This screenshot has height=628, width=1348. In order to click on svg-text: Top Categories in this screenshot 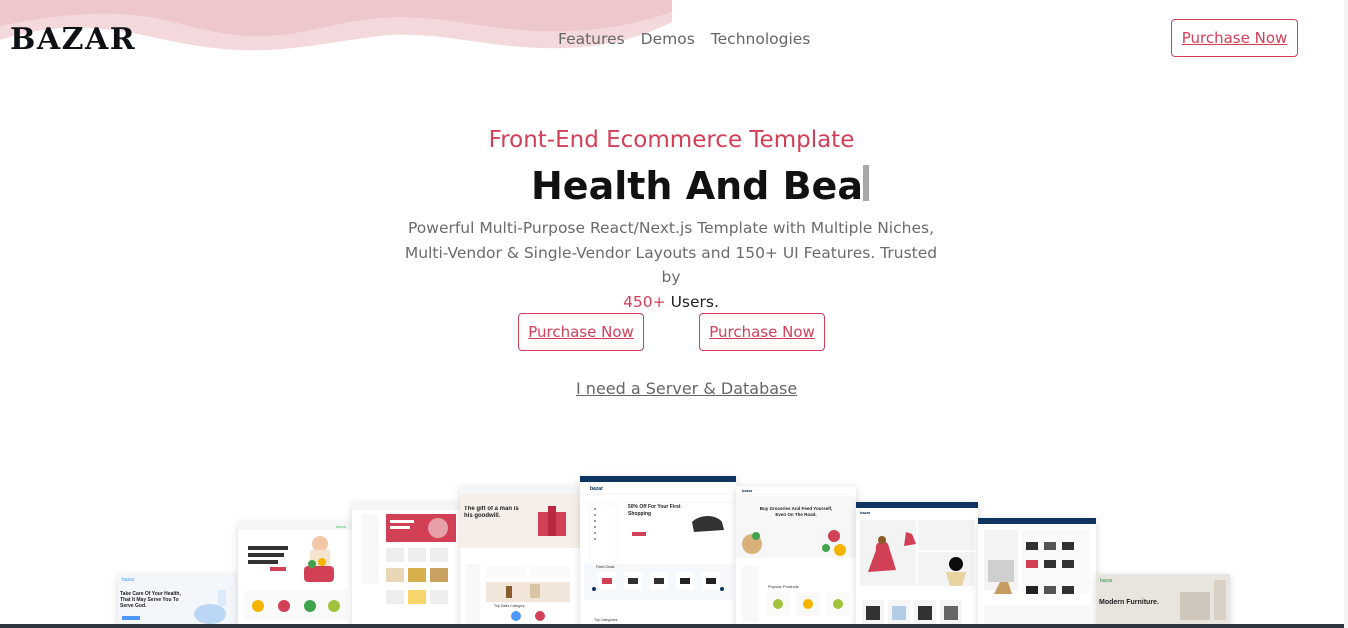, I will do `click(606, 620)`.